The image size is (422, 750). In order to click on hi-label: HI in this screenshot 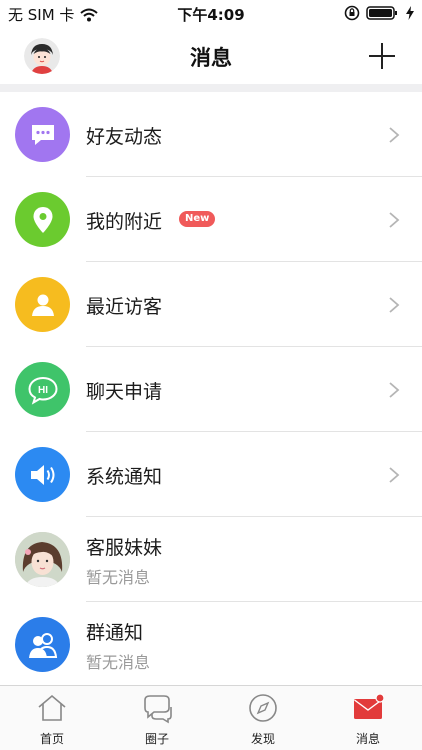, I will do `click(43, 390)`.